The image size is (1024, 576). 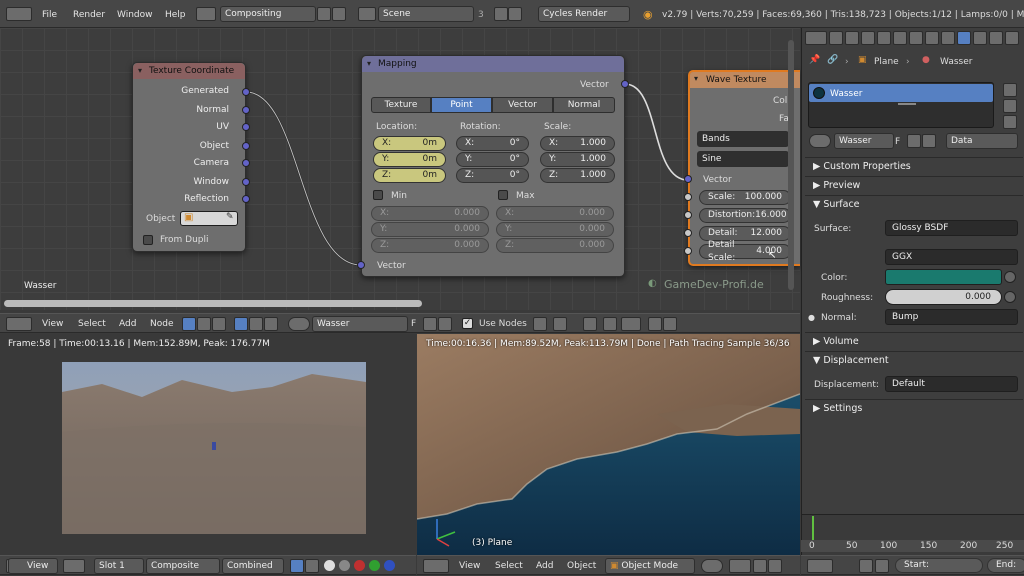 I want to click on wave-detail-scale-field: Detail Scale: 4.000, so click(x=745, y=251).